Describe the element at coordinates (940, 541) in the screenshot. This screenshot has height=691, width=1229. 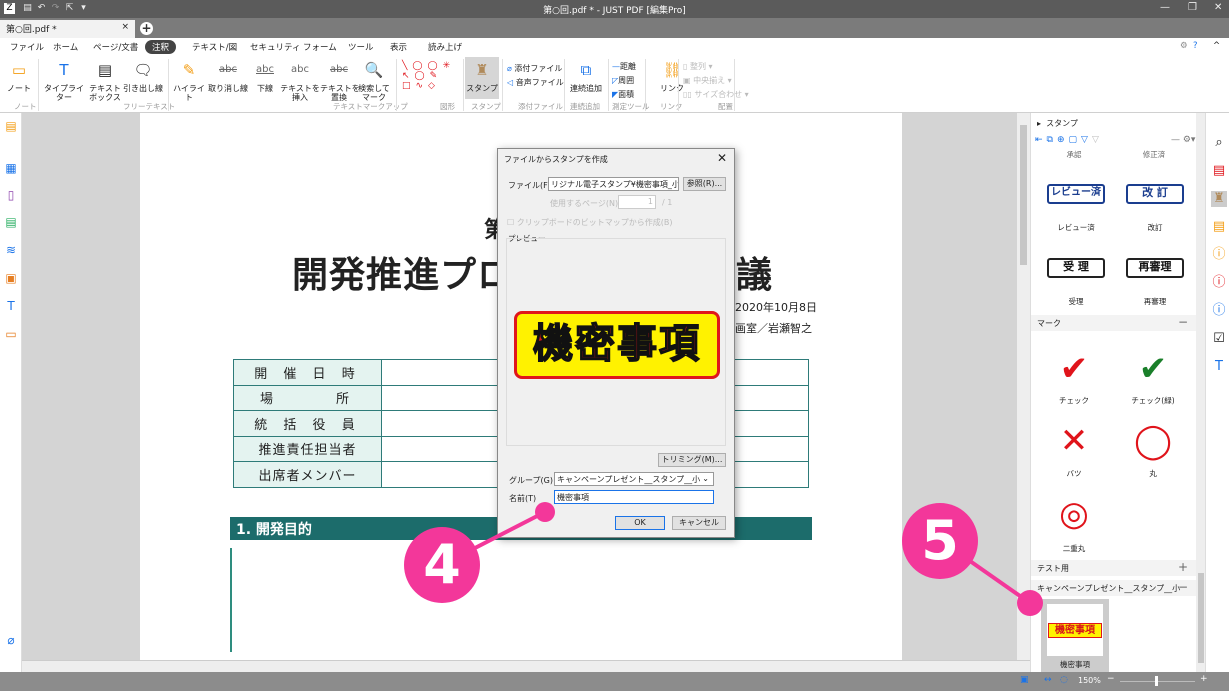
I see `callout-5: 5` at that location.